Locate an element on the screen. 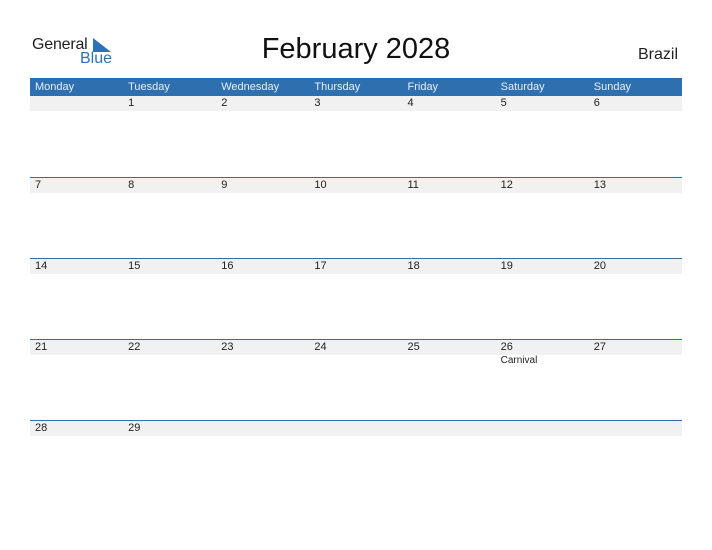 This screenshot has height=550, width=712. day-number: 27 is located at coordinates (599, 347).